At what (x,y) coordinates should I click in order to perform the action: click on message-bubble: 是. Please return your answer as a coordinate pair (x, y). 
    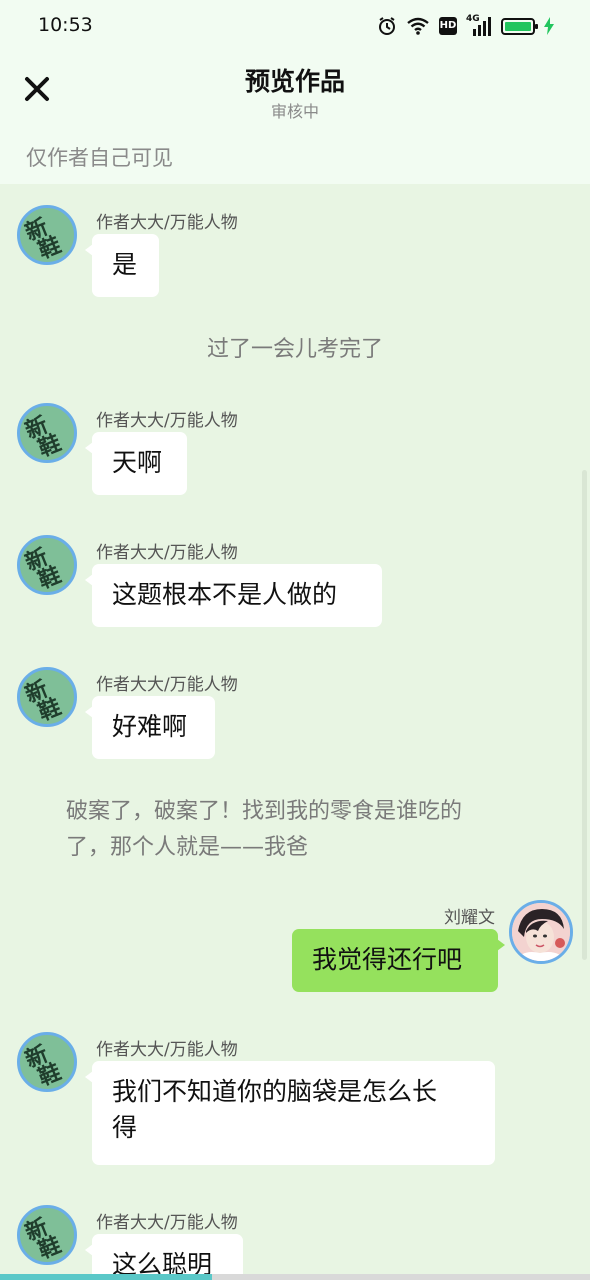
    Looking at the image, I should click on (122, 265).